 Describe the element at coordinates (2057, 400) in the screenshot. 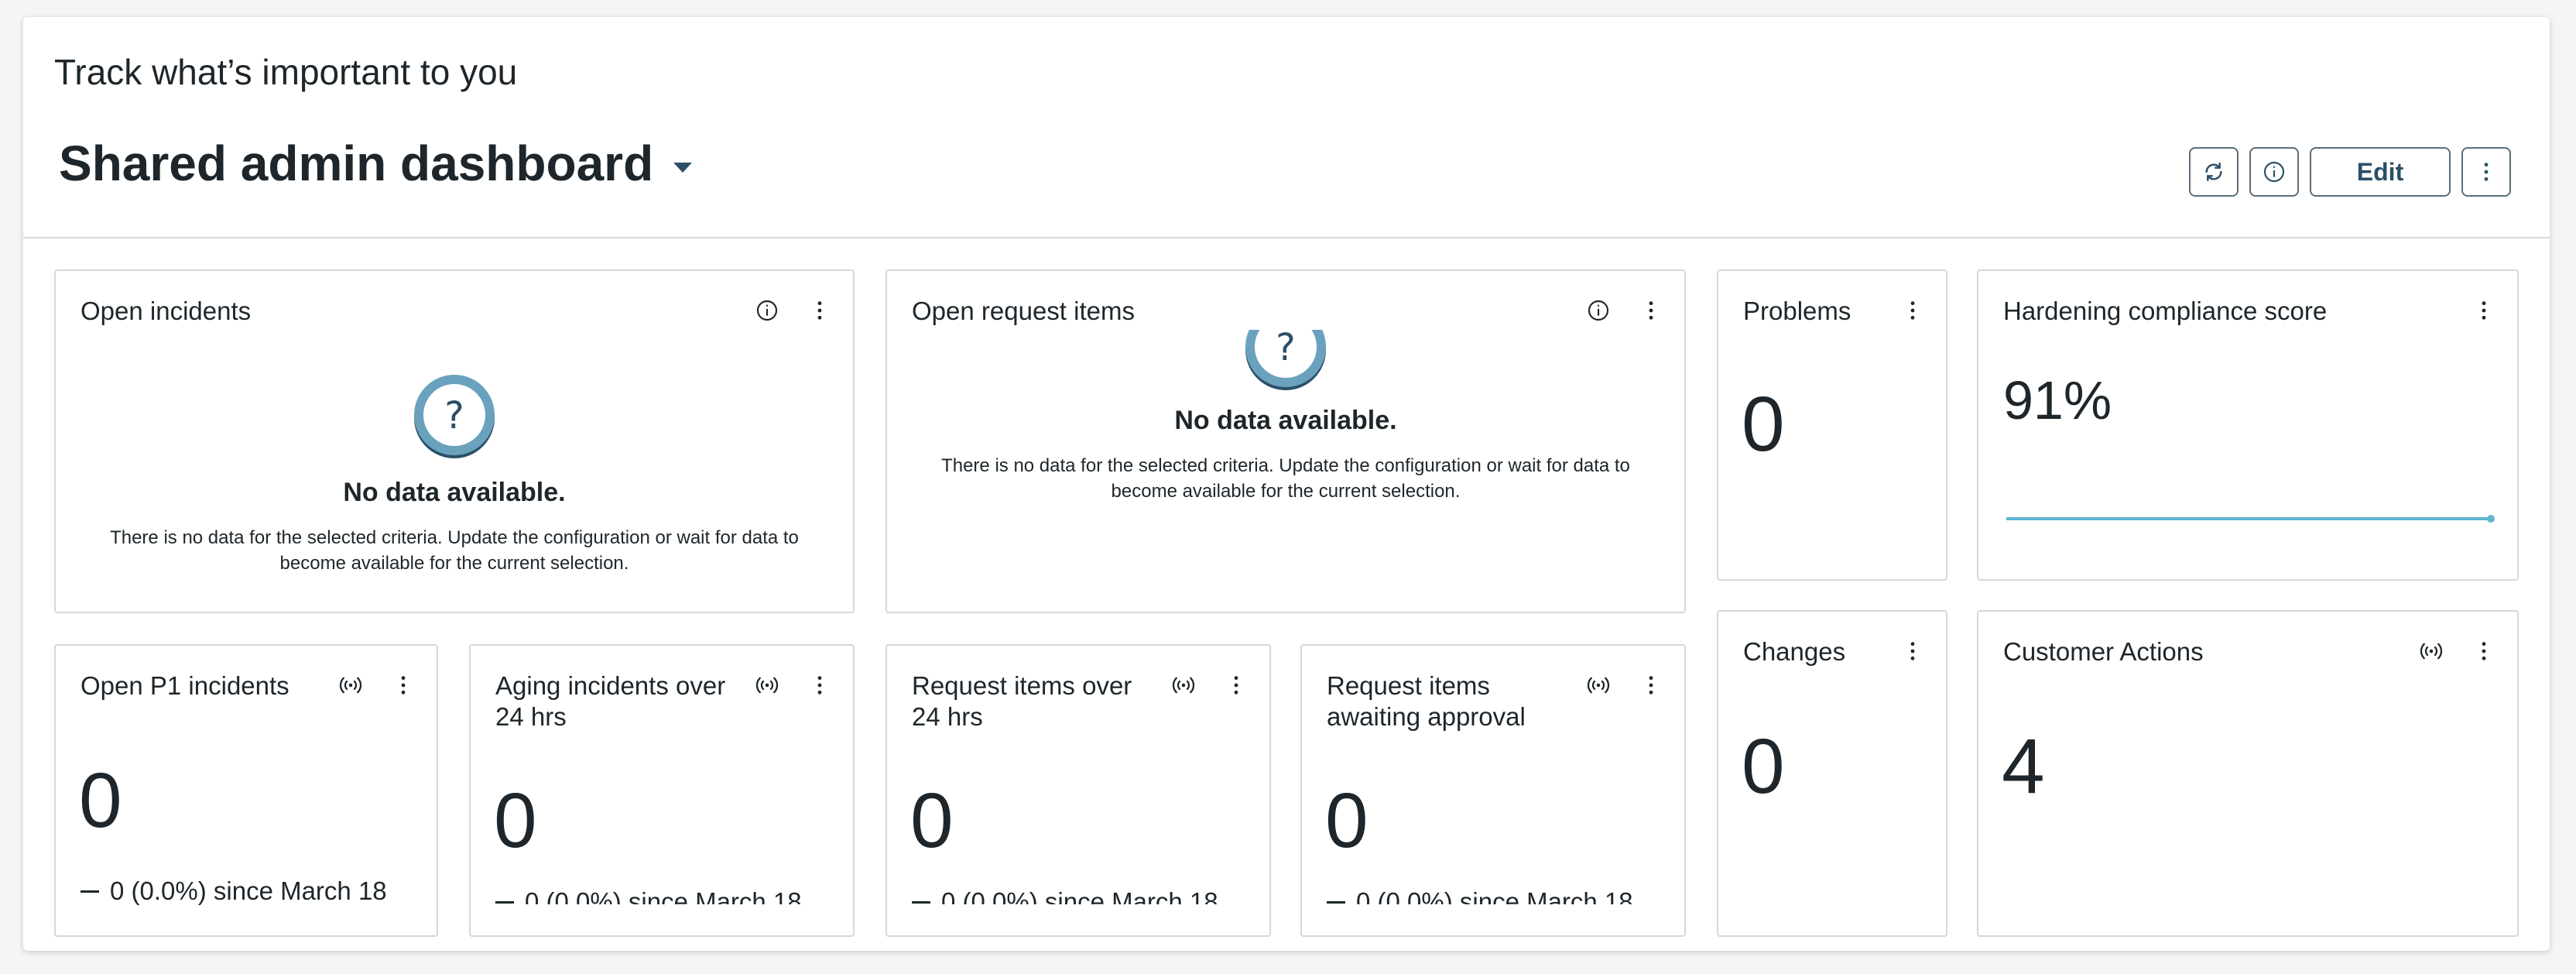

I see `score-value: 91%` at that location.